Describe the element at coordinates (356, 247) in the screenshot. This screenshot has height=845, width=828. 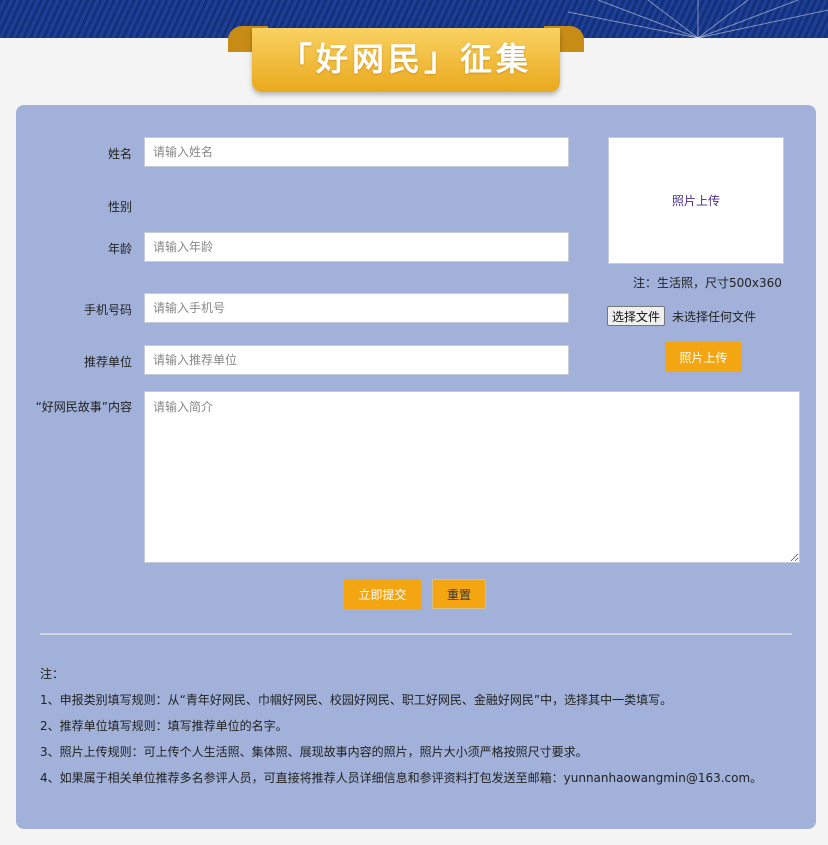
I see `age-input` at that location.